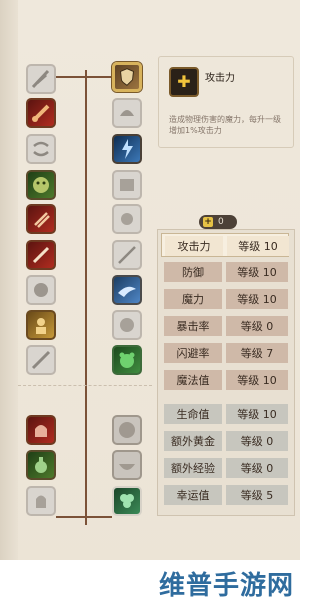  Describe the element at coordinates (9, 280) in the screenshot. I see `left-frame` at that location.